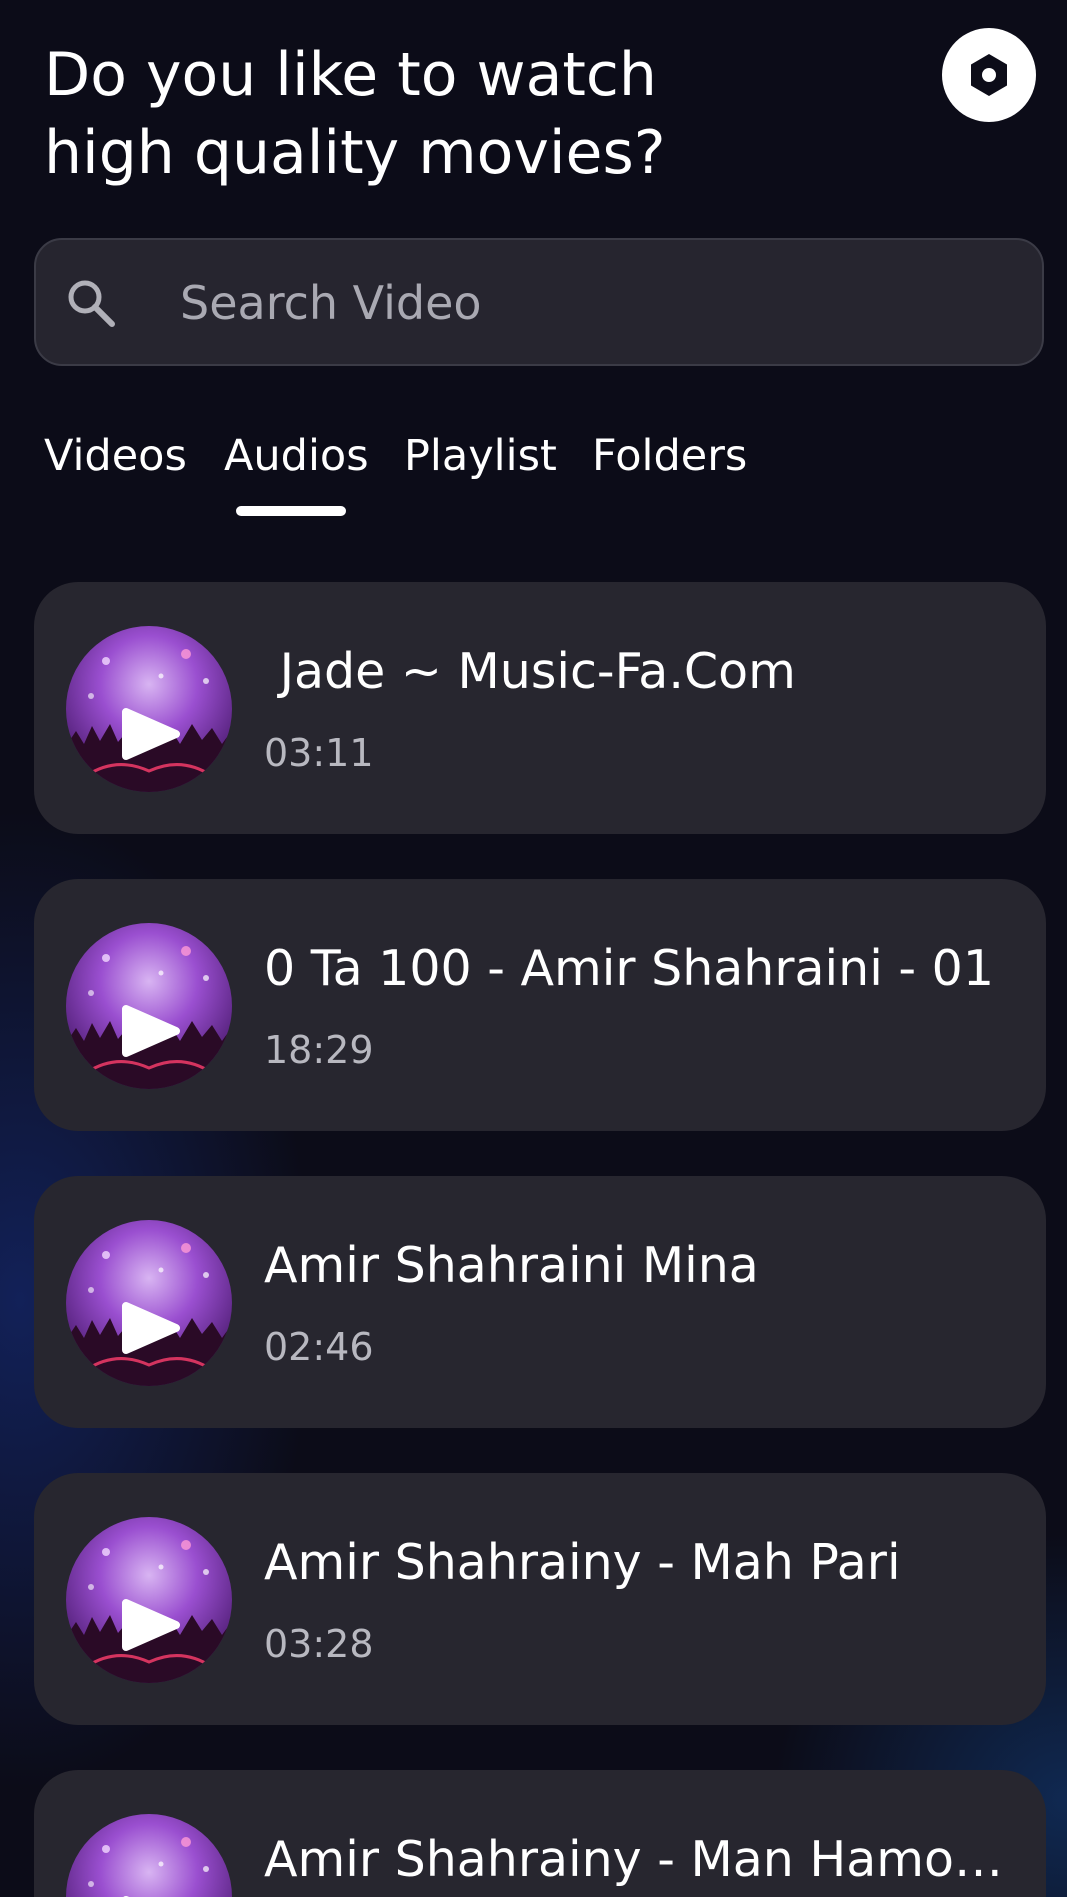 This screenshot has width=1067, height=1897. I want to click on tab-active-indicator, so click(291, 511).